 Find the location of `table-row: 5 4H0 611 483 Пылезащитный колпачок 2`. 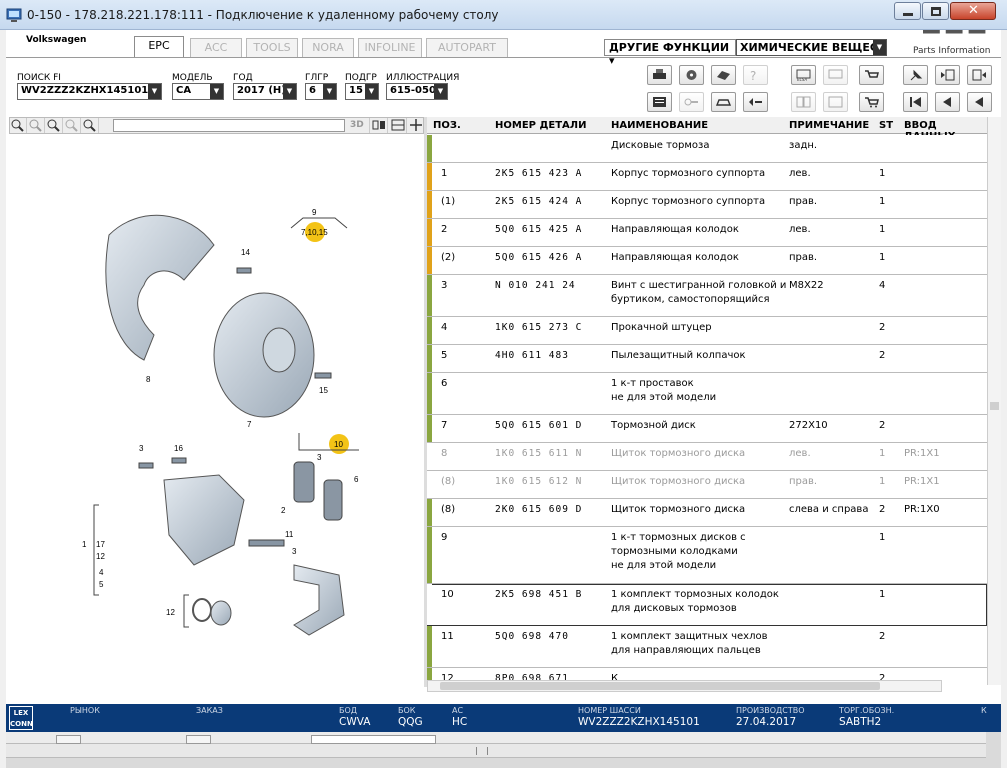

table-row: 5 4H0 611 483 Пылезащитный колпачок 2 is located at coordinates (707, 359).